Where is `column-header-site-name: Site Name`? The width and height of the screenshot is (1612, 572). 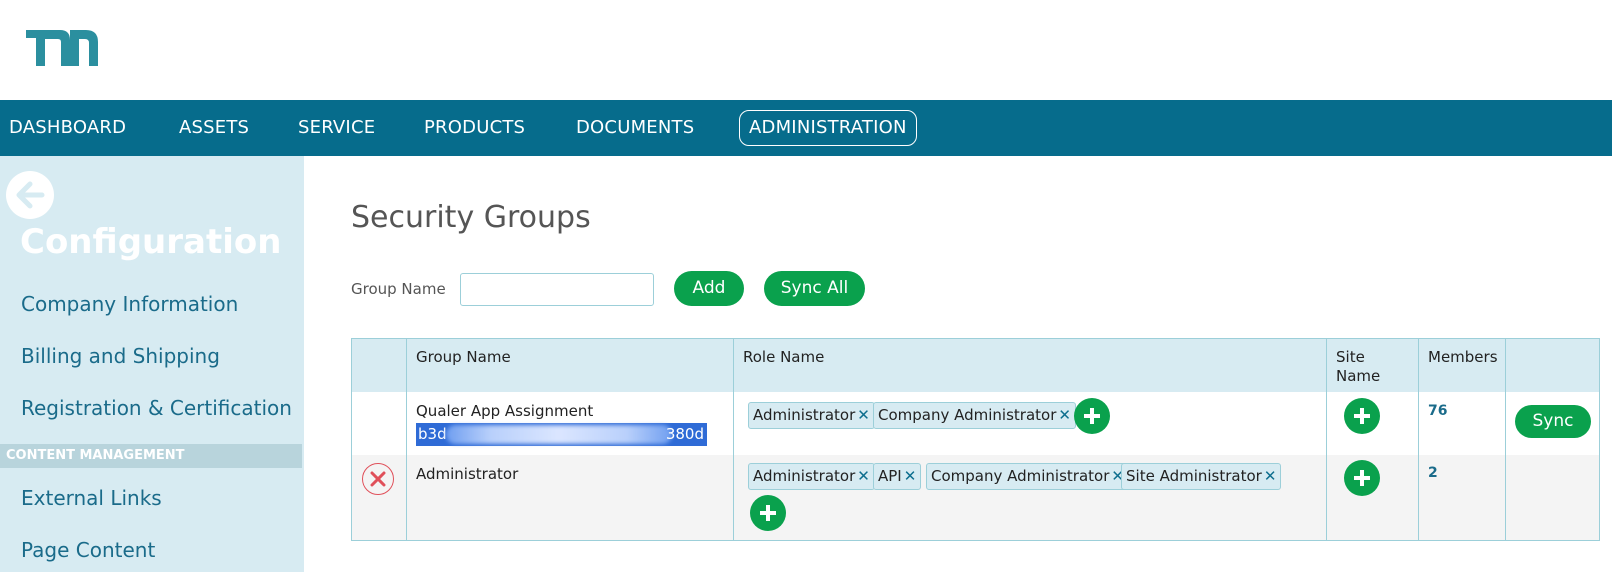 column-header-site-name: Site Name is located at coordinates (1358, 367).